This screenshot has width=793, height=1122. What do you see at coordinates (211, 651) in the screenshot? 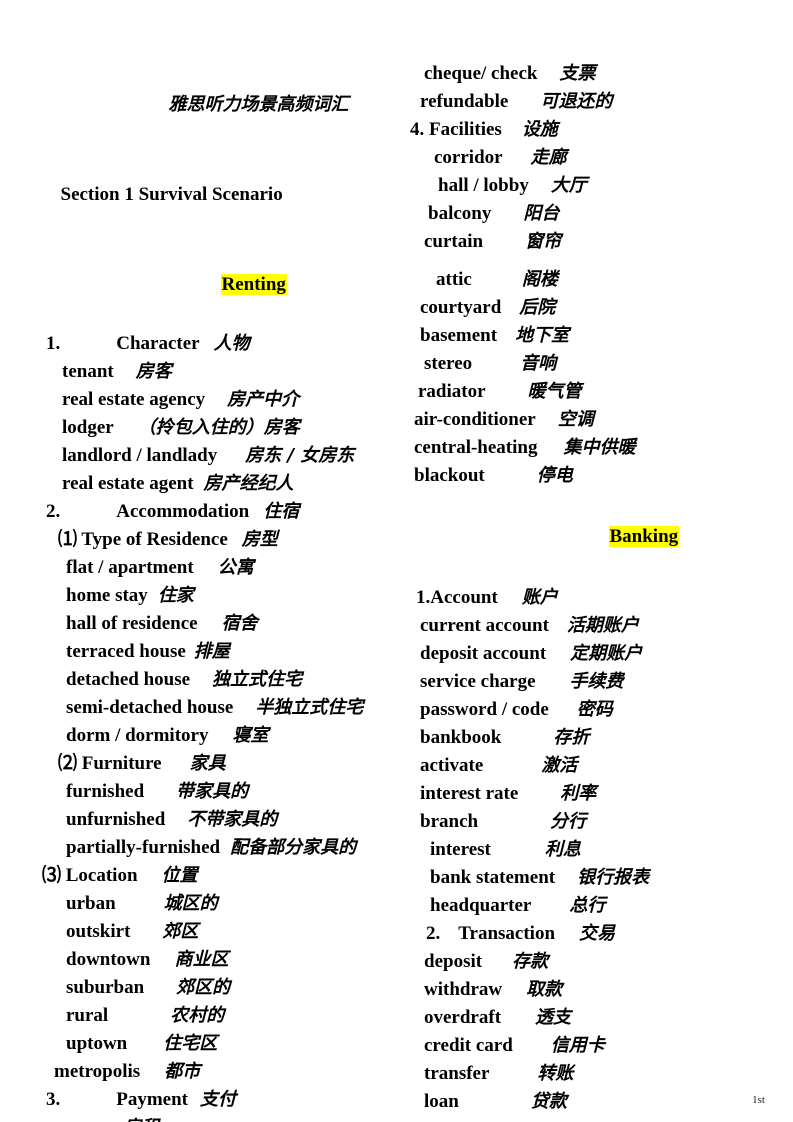
I see `vocab-gloss-cn: 排屋` at bounding box center [211, 651].